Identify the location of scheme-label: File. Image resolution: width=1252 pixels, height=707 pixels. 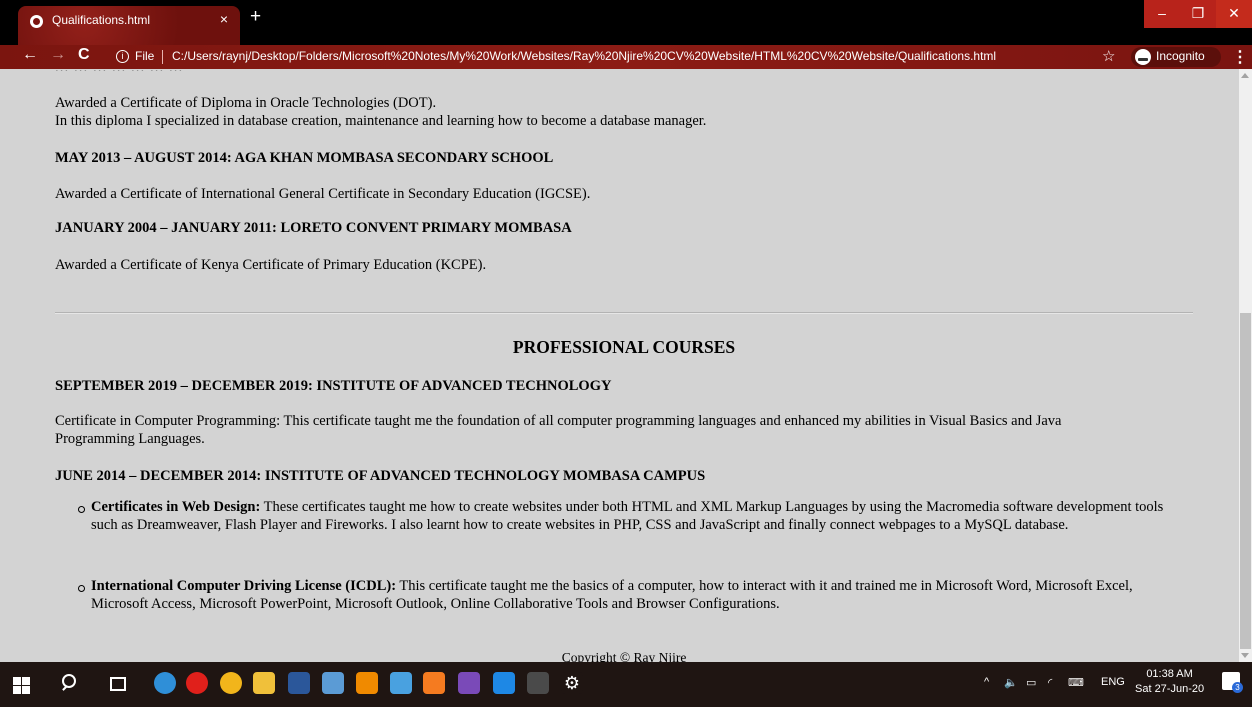
(144, 56).